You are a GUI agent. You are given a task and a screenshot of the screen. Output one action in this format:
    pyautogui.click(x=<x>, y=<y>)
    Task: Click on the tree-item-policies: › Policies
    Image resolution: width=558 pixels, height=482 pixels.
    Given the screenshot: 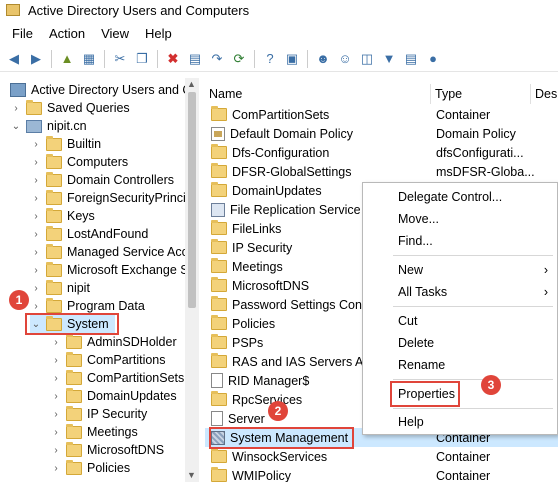 What is the action you would take?
    pyautogui.click(x=90, y=468)
    